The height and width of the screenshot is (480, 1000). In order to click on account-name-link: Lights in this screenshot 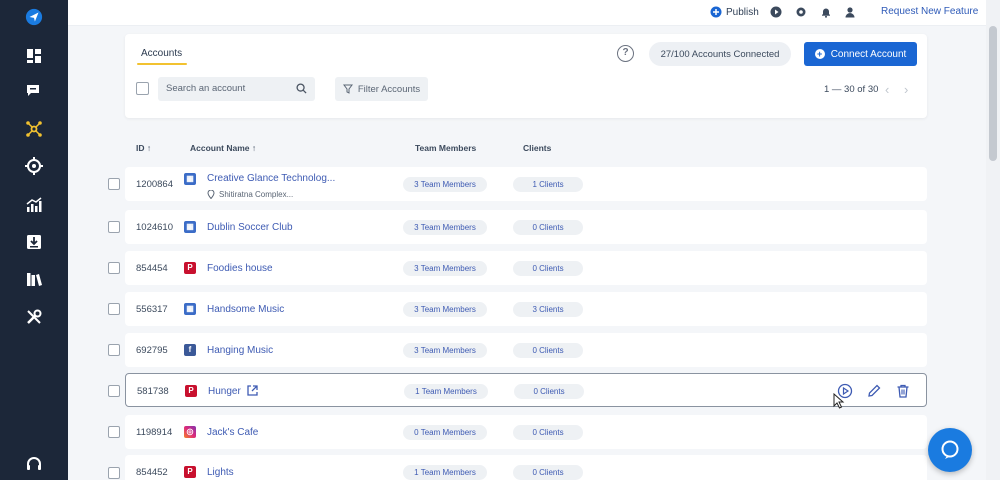, I will do `click(220, 472)`.